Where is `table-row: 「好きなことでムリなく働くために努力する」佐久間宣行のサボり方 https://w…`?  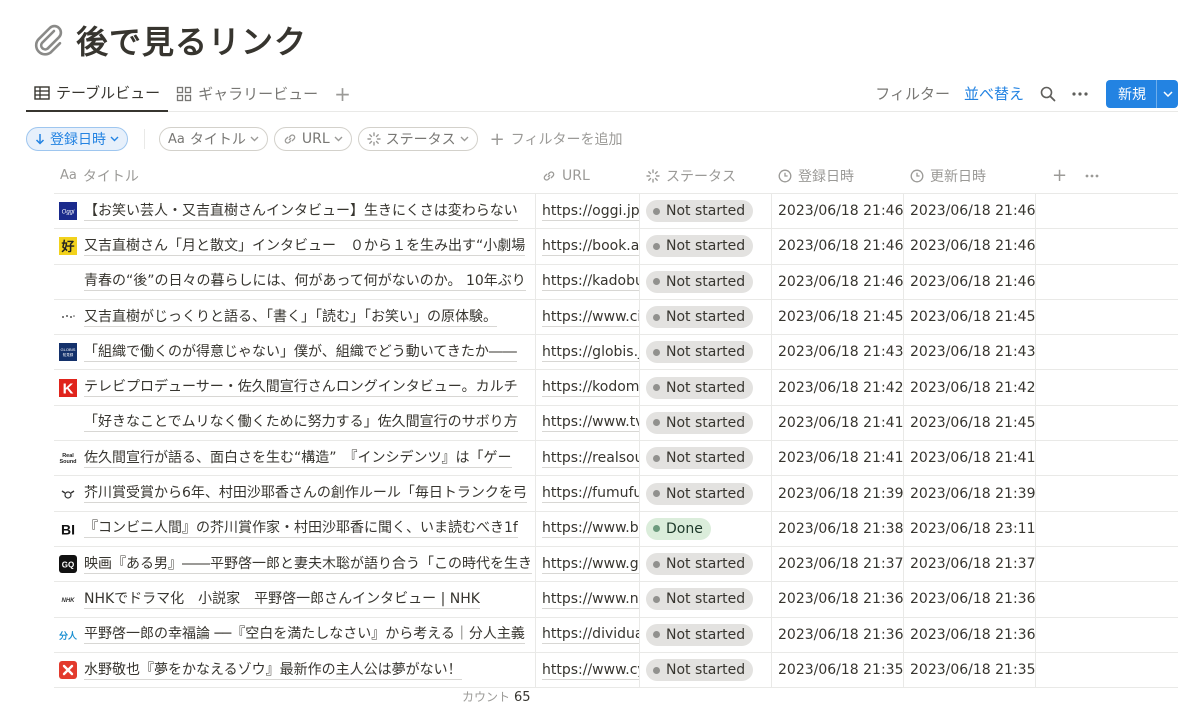
table-row: 「好きなことでムリなく働くために努力する」佐久間宣行のサボり方 https://w… is located at coordinates (616, 423).